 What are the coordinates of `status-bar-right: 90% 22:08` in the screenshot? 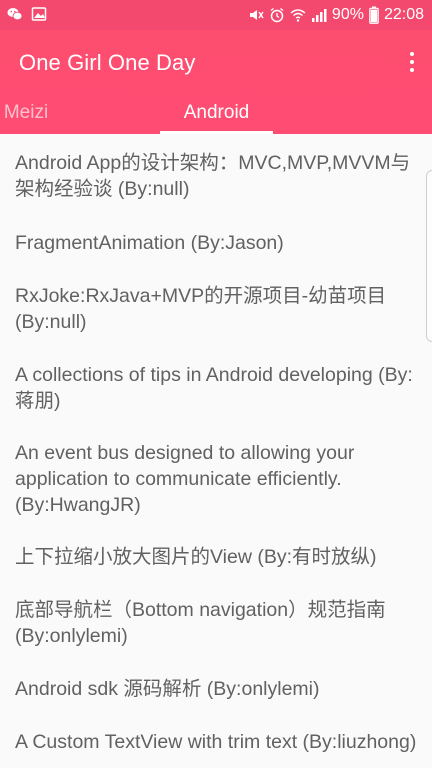 It's located at (336, 15).